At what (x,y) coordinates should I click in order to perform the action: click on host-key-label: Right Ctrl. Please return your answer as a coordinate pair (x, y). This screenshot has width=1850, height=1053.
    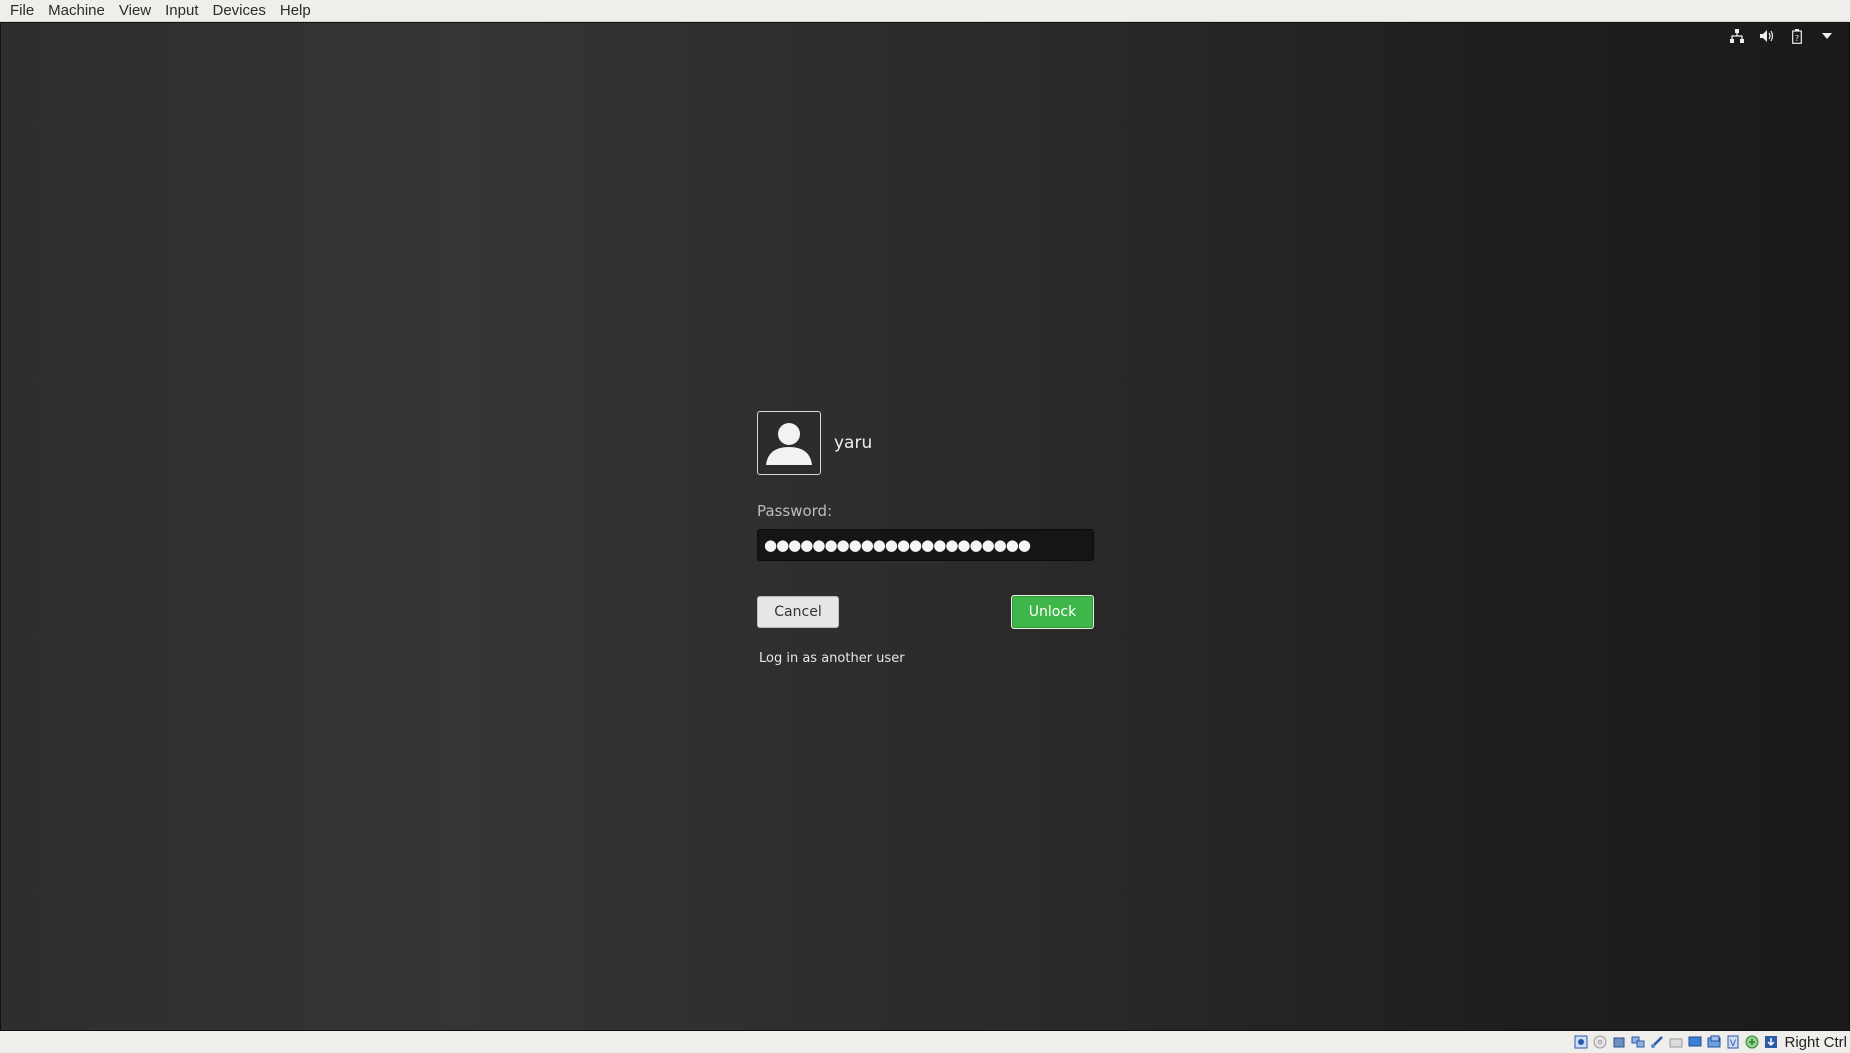
    Looking at the image, I should click on (1815, 1042).